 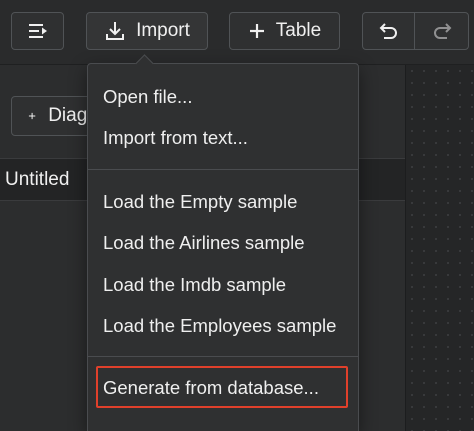 What do you see at coordinates (37, 179) in the screenshot?
I see `diagram-tab-label: Untitled` at bounding box center [37, 179].